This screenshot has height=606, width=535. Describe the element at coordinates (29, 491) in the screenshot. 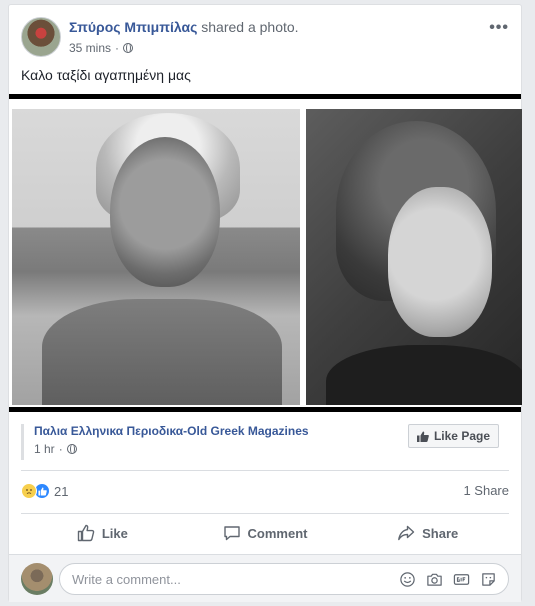

I see `sad-reaction-icon` at that location.